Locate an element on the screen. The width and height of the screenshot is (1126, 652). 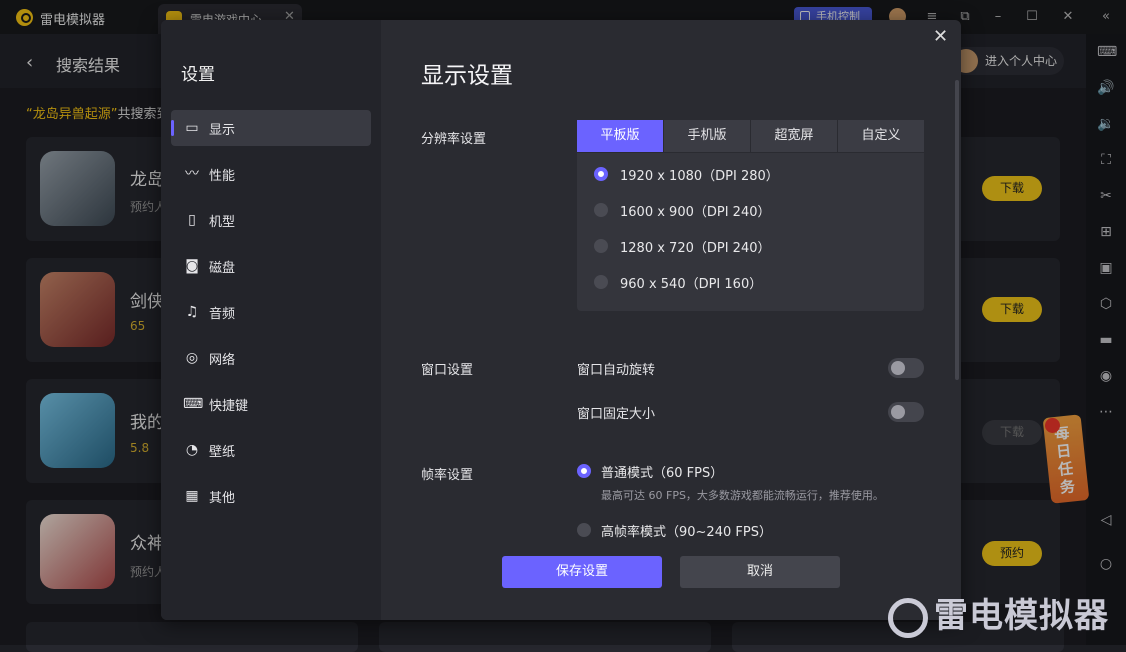
tab-custom: 自定义 is located at coordinates (881, 136).